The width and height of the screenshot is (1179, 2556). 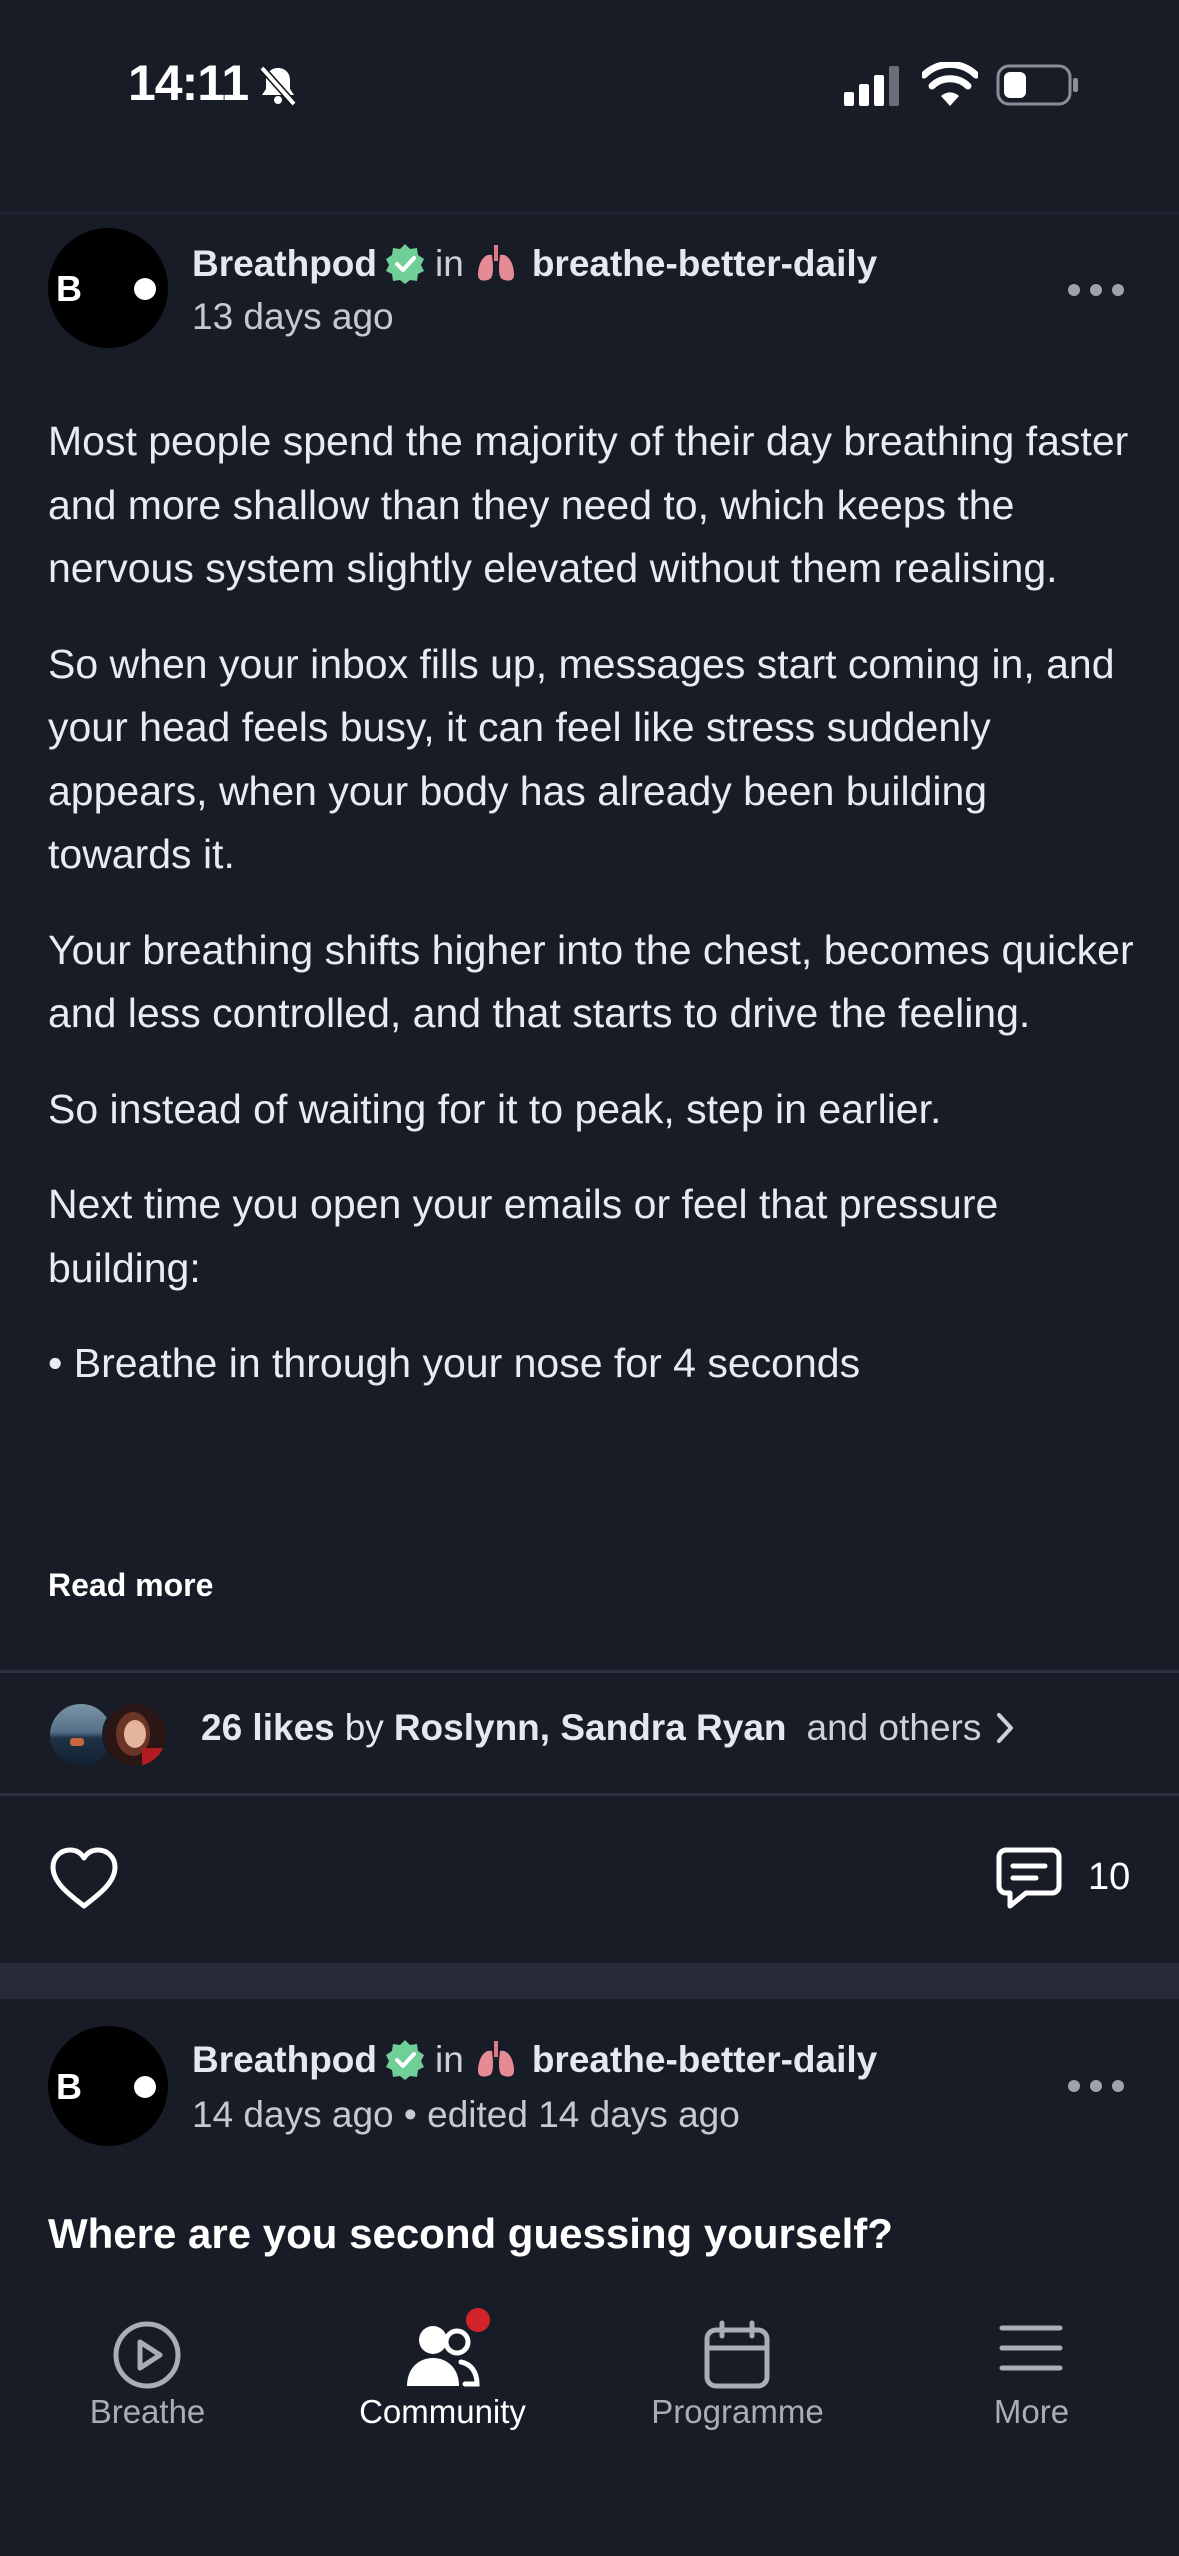 What do you see at coordinates (1037, 85) in the screenshot?
I see `battery-icon` at bounding box center [1037, 85].